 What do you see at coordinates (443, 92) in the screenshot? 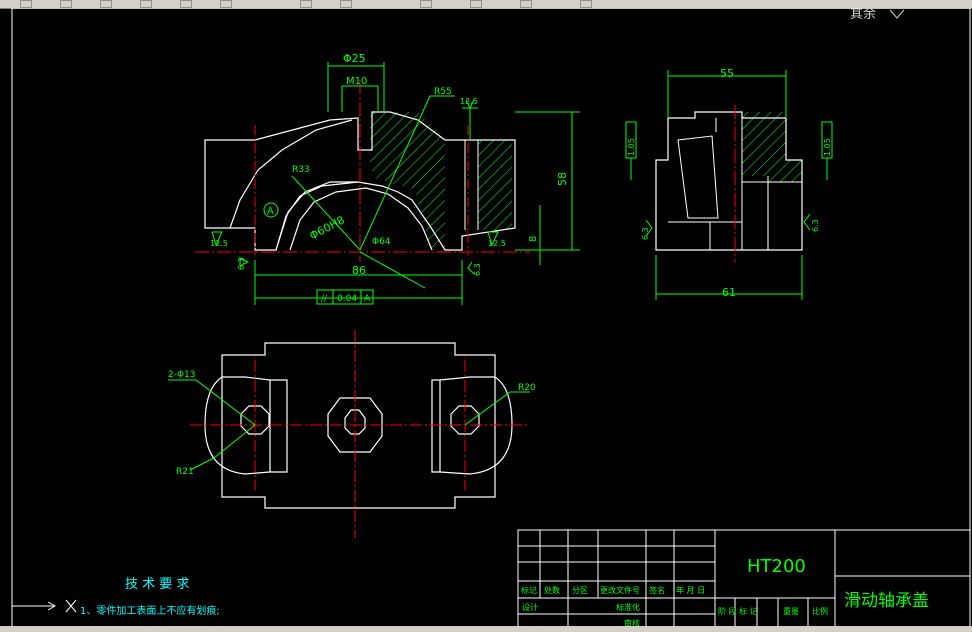
I see `dimension-r55: R55` at bounding box center [443, 92].